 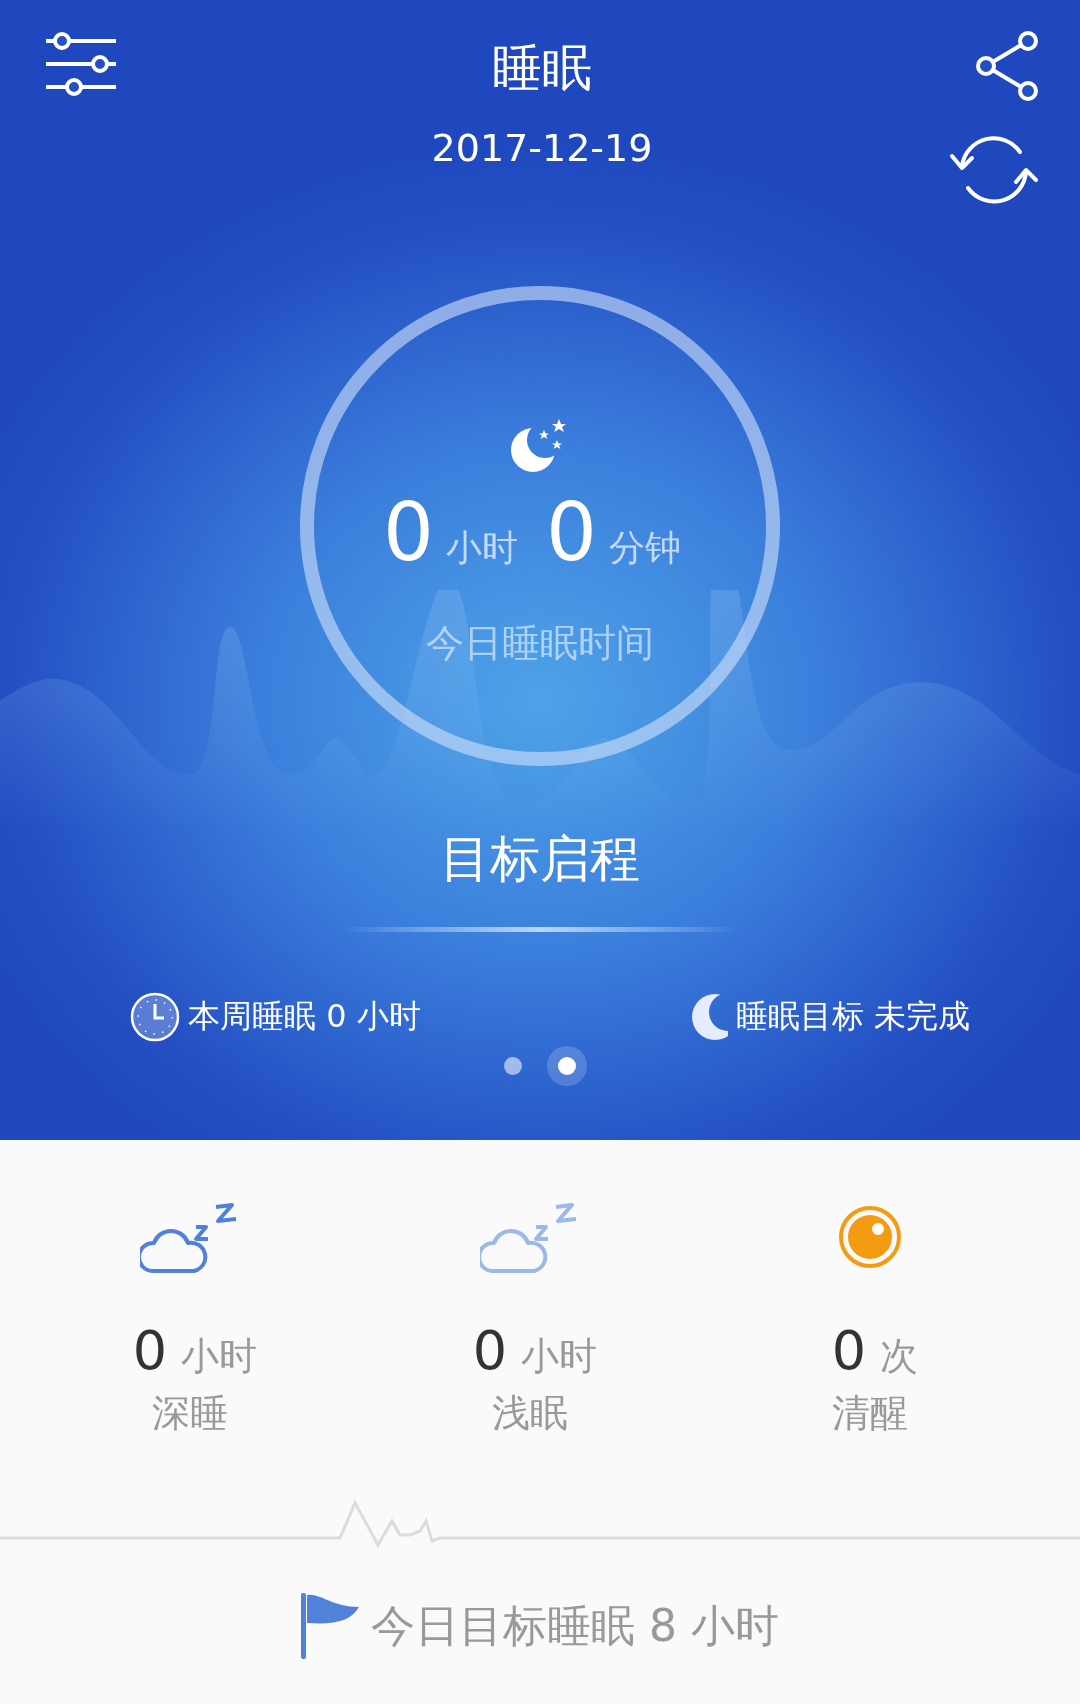 I want to click on settings-icon, so click(x=81, y=64).